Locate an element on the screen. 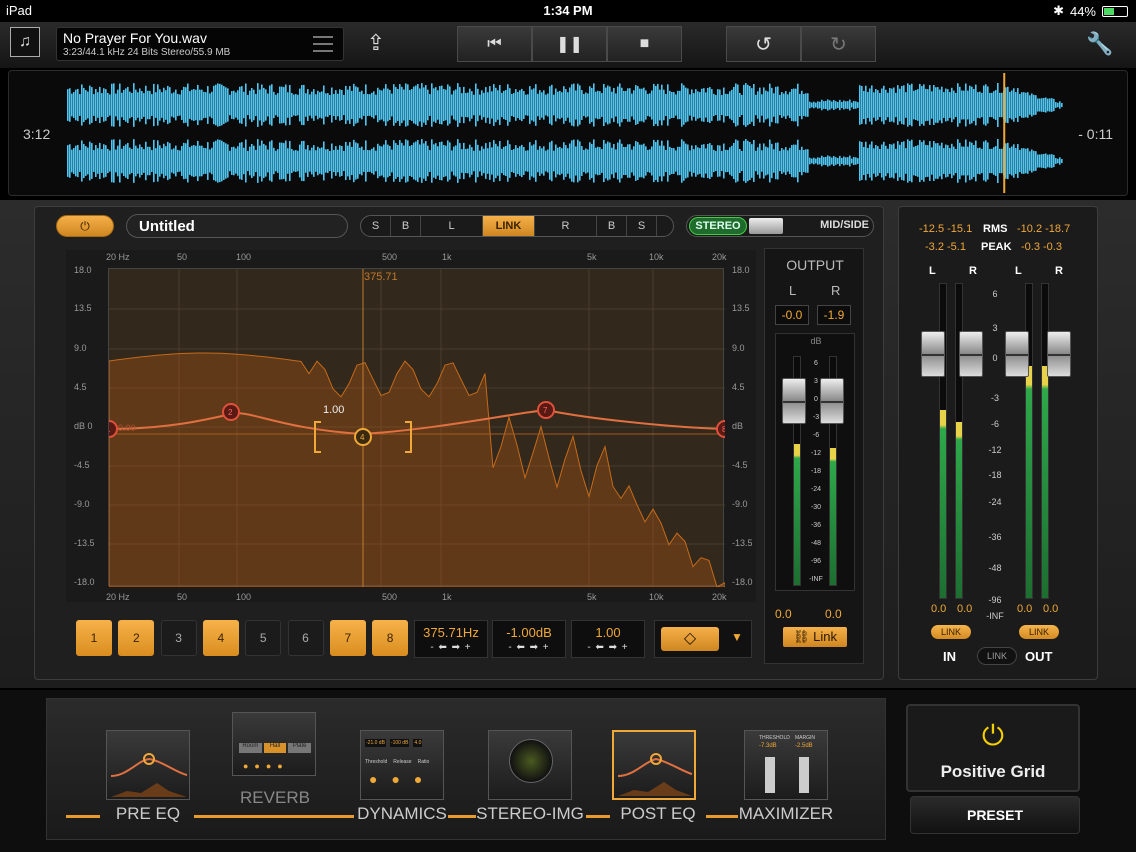  reverb-hall: Hall is located at coordinates (275, 748).